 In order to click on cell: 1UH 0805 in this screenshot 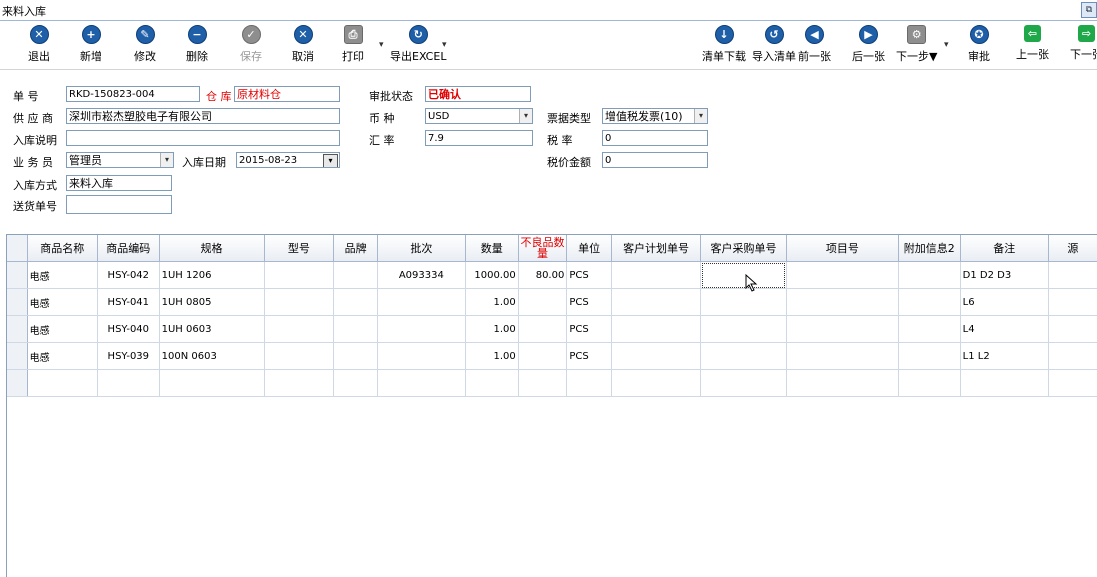, I will do `click(212, 302)`.